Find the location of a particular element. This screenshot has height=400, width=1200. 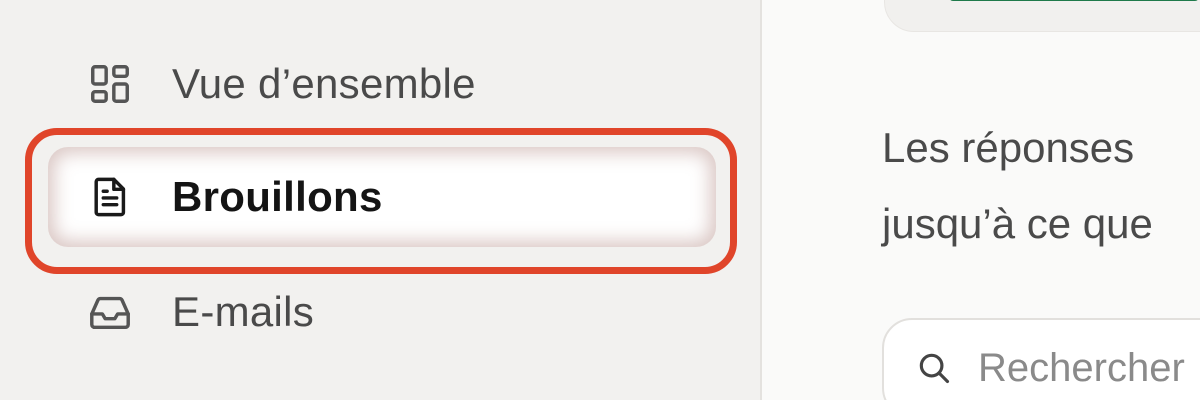

progress-bar is located at coordinates (1074, 0).